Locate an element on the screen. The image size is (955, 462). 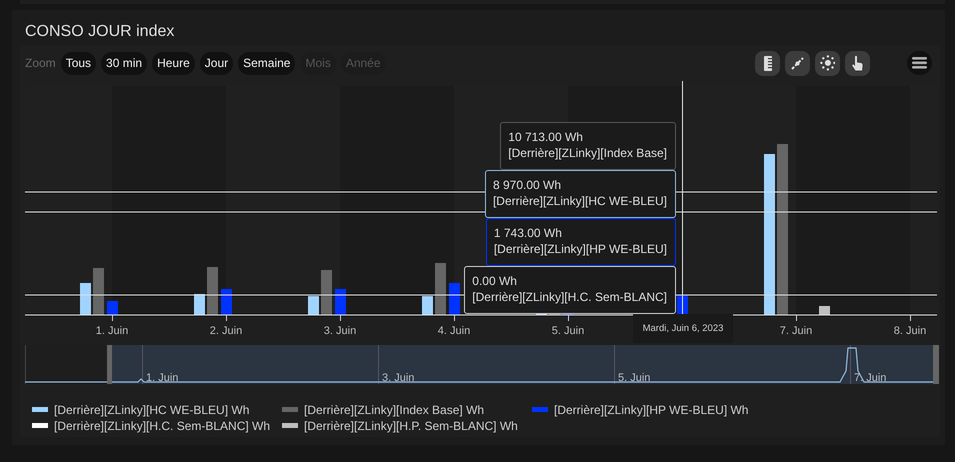
date-tooltip: Mardi, Juin 6, 2023 is located at coordinates (683, 328).